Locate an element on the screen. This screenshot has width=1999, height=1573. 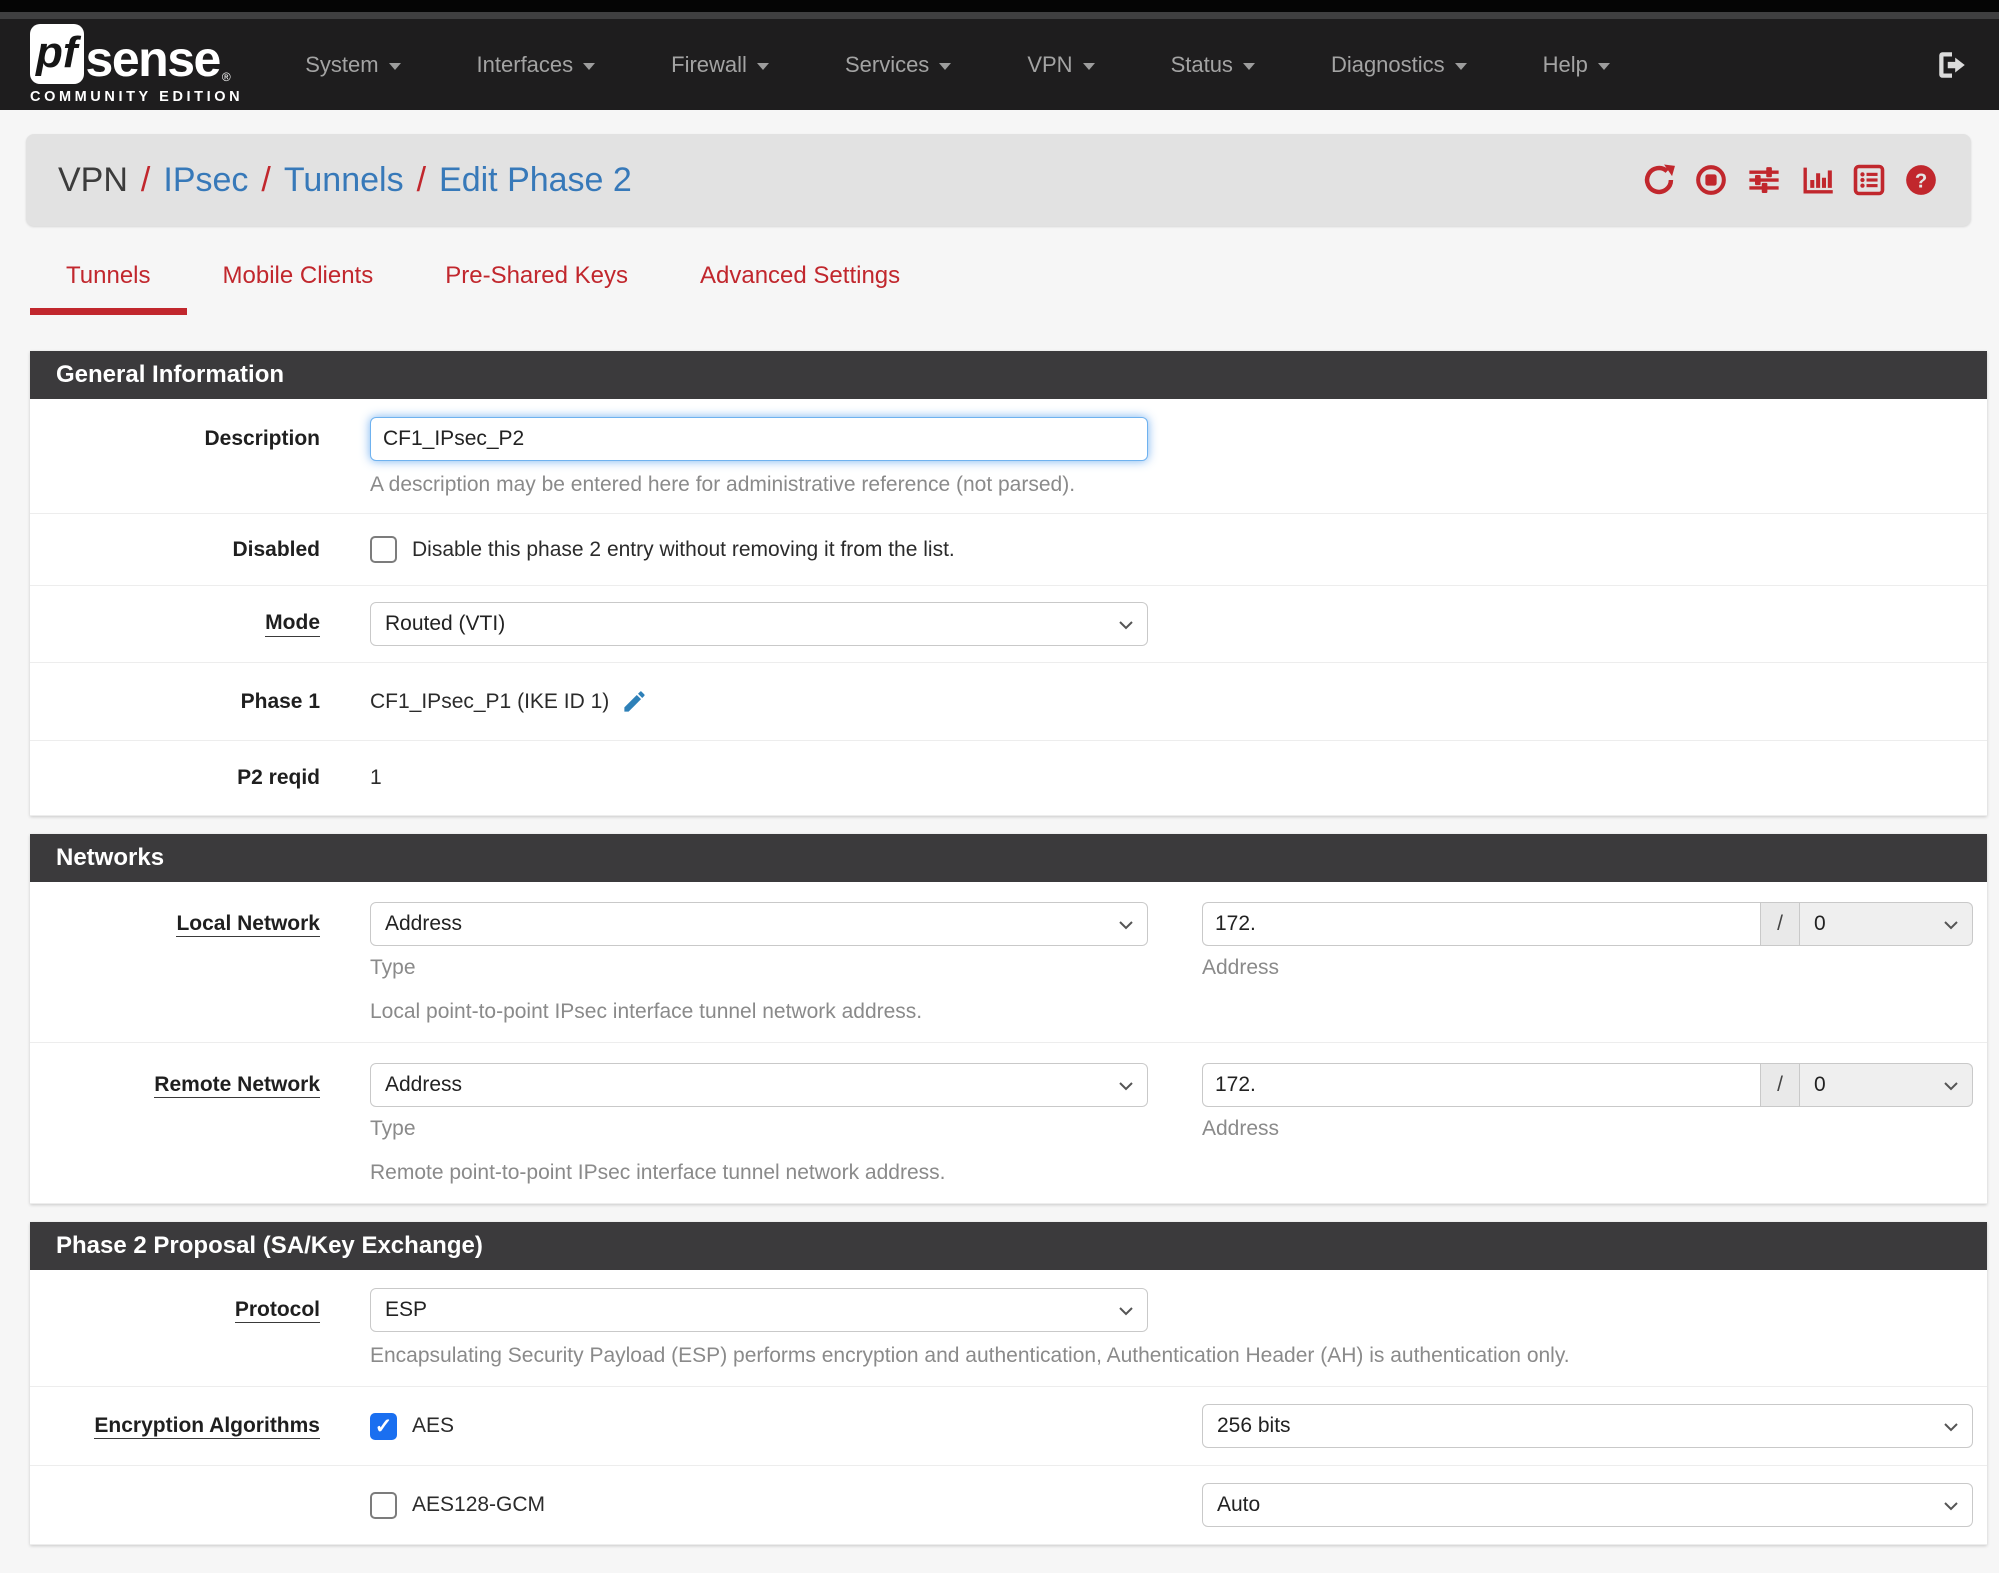
tab-tunnels: Tunnels is located at coordinates (108, 288).